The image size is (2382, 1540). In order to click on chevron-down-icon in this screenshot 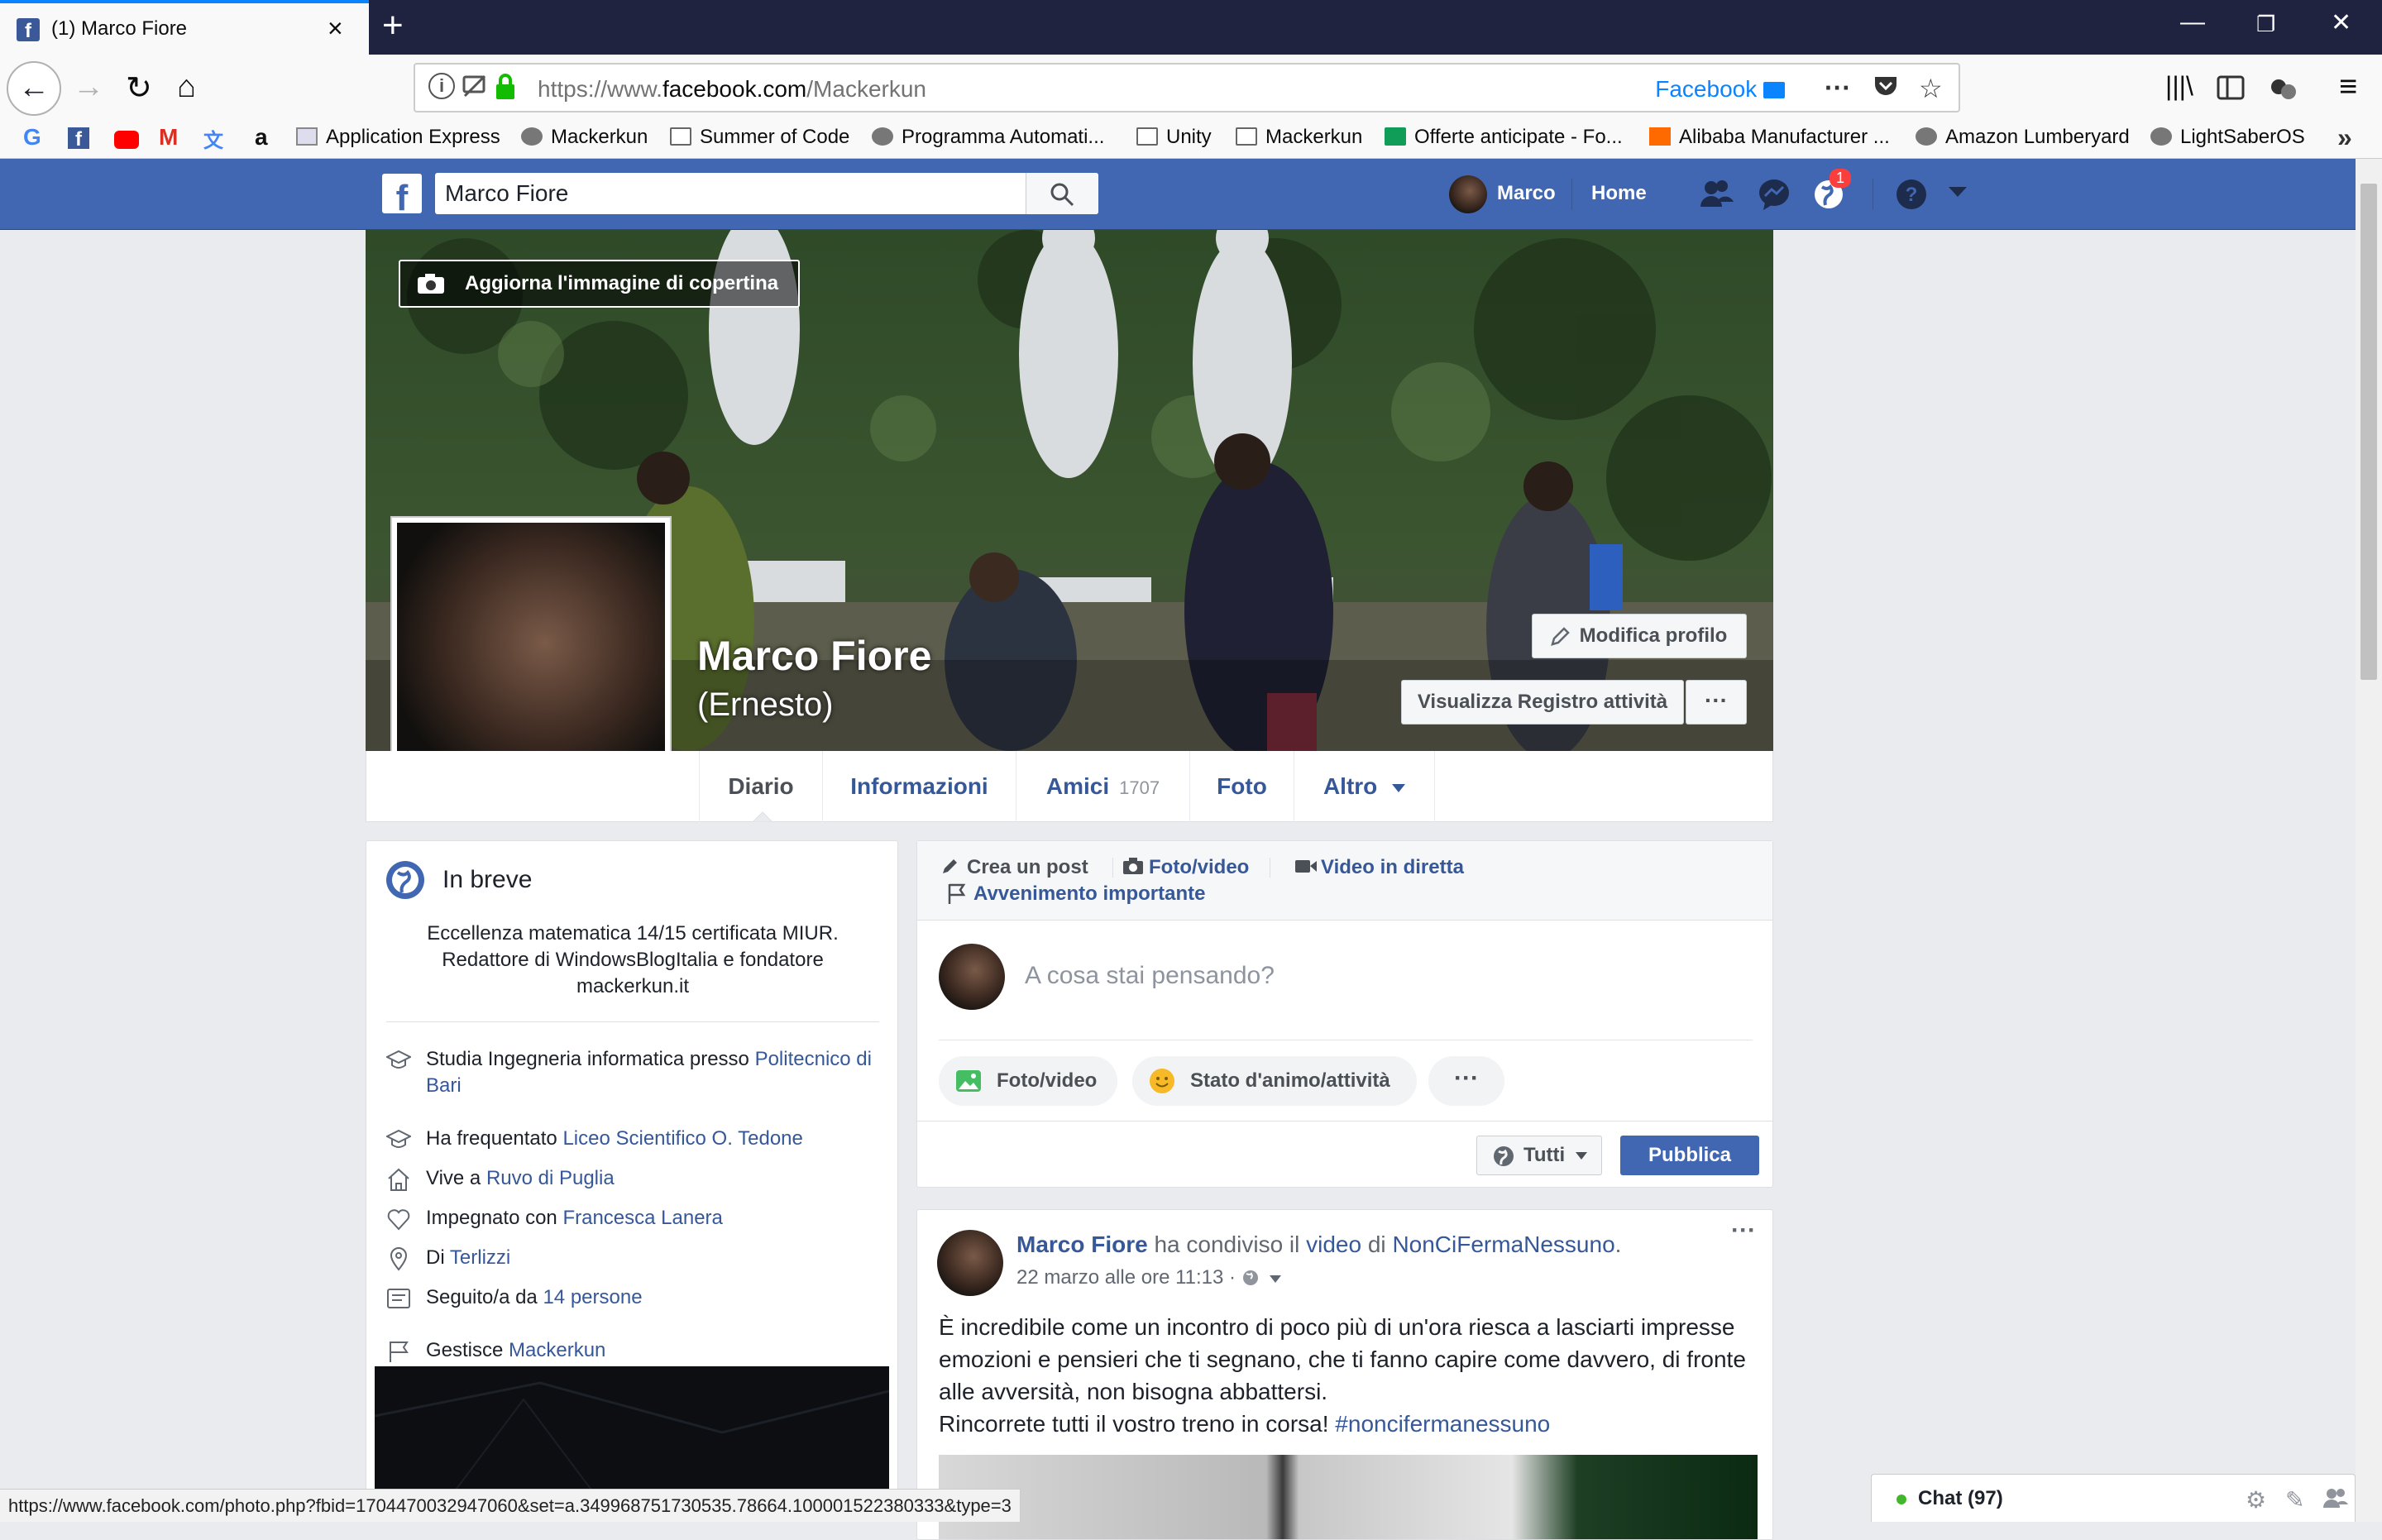, I will do `click(1276, 1279)`.